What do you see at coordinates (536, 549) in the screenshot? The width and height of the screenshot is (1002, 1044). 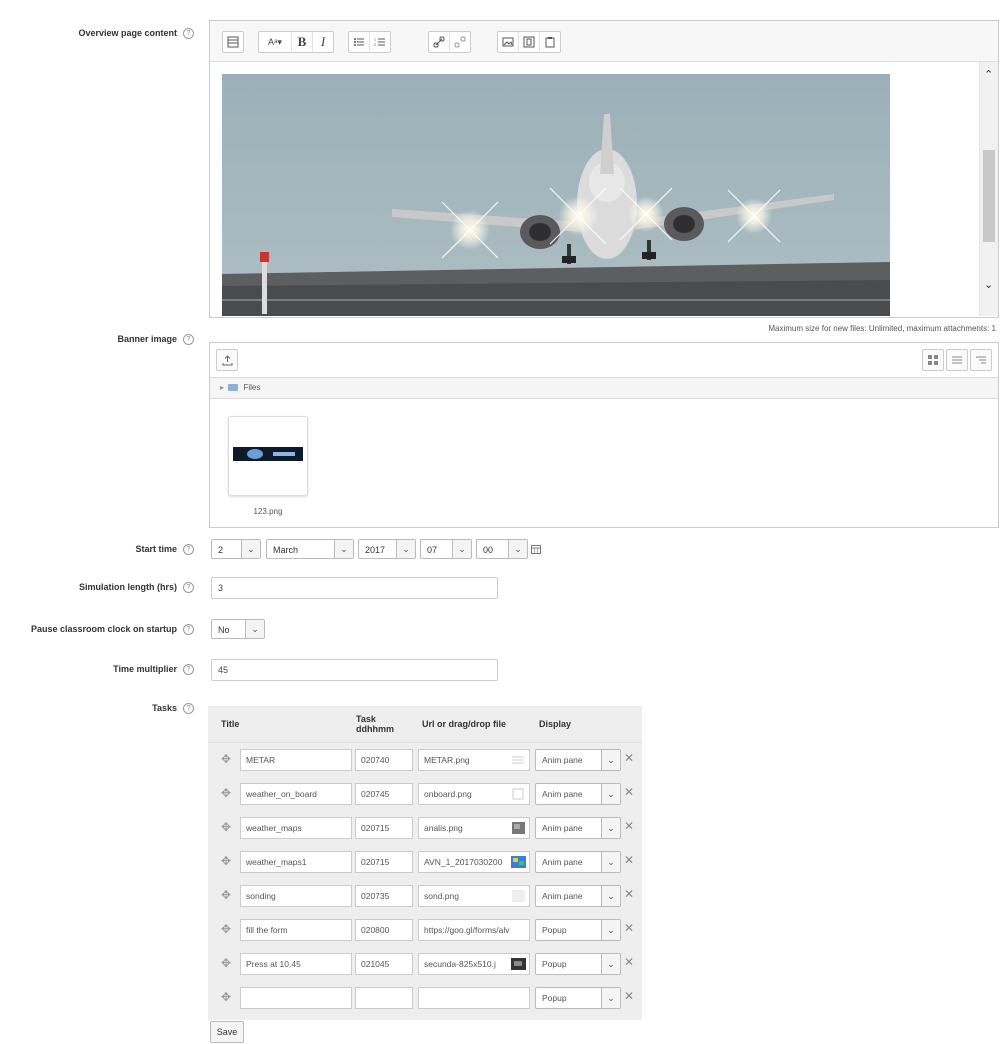 I see `calendar-icon` at bounding box center [536, 549].